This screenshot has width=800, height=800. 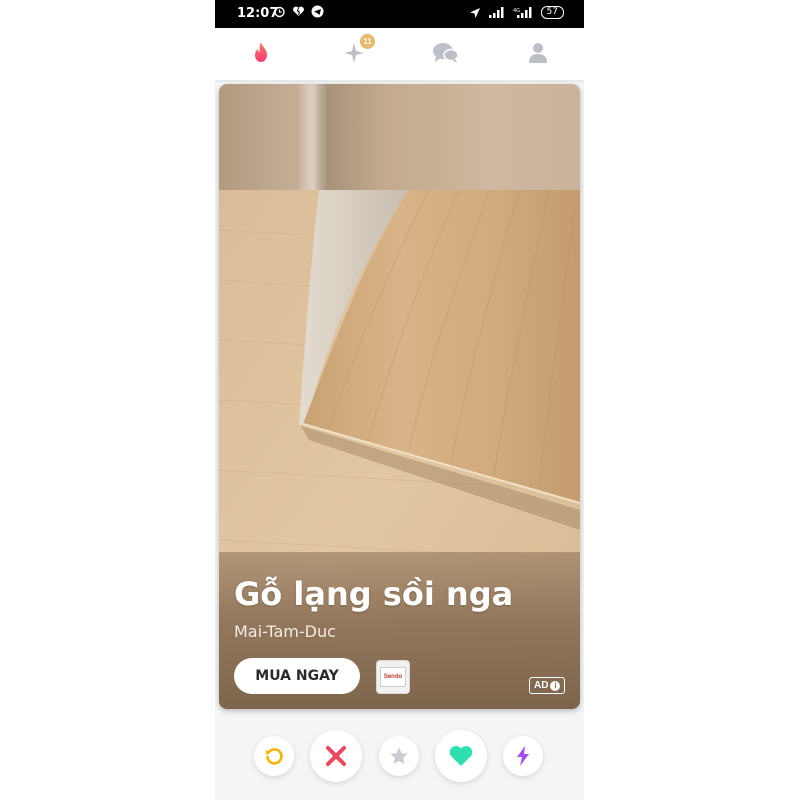 I want to click on like-heart-icon, so click(x=461, y=756).